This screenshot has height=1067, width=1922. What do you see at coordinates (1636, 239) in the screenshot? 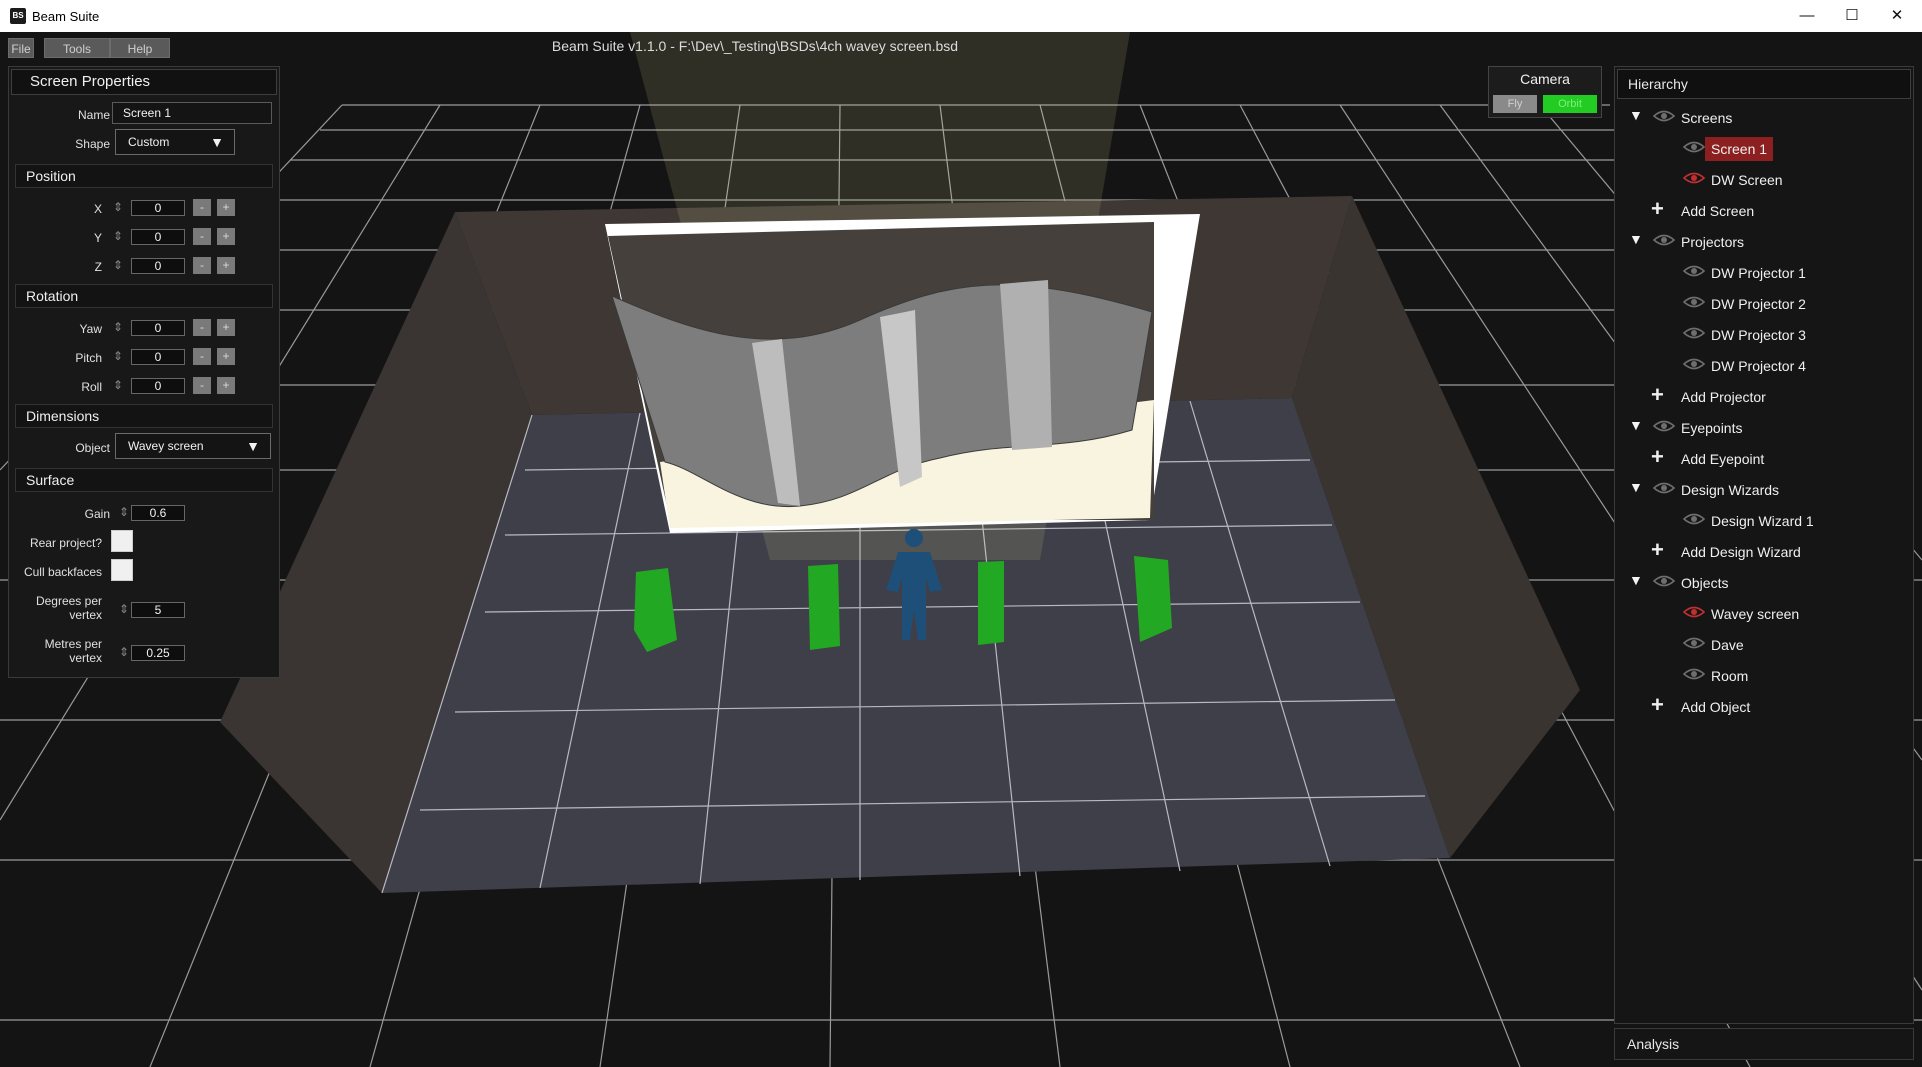
I see `expand-projectors-icon: ▼` at bounding box center [1636, 239].